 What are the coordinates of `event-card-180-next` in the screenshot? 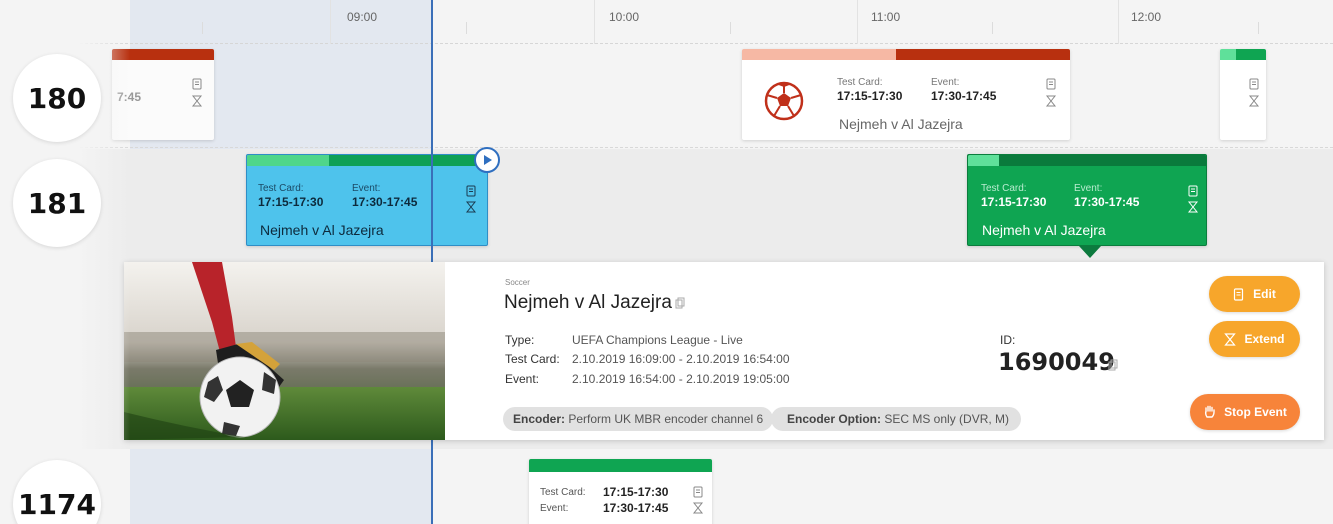 It's located at (1243, 94).